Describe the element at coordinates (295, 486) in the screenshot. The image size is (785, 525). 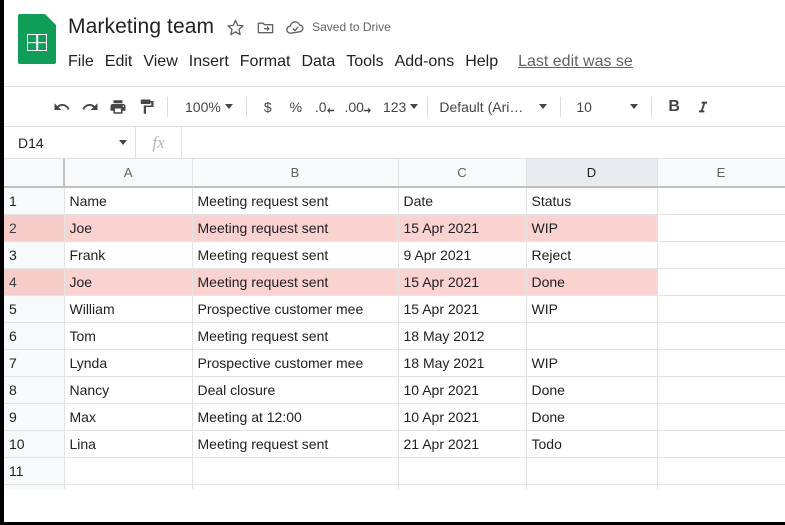
I see `cell-B12` at that location.